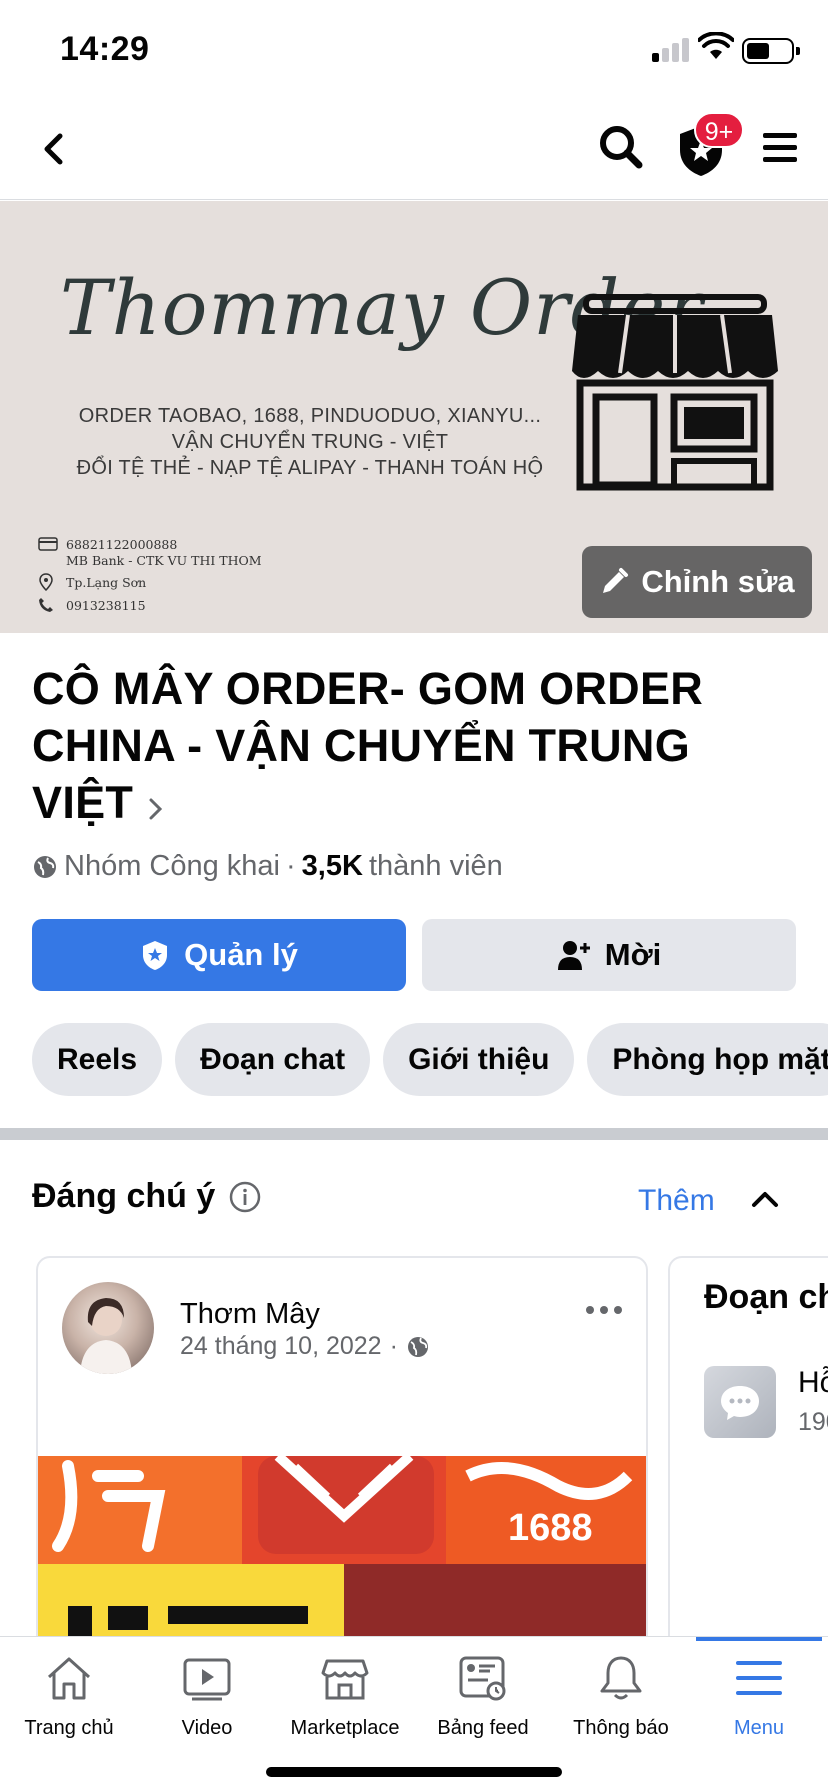  I want to click on home-icon, so click(69, 1678).